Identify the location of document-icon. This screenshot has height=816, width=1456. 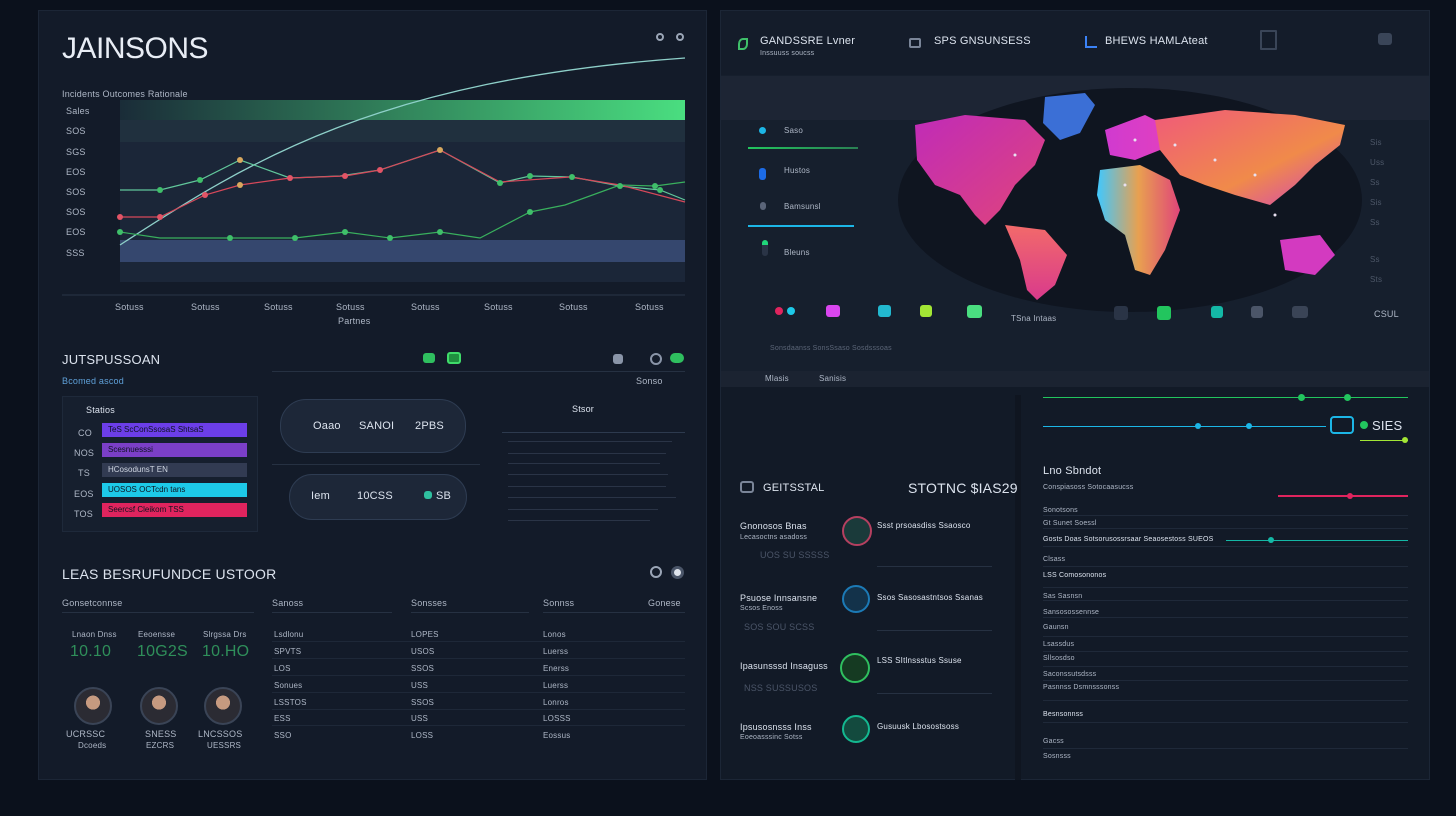
(1268, 40).